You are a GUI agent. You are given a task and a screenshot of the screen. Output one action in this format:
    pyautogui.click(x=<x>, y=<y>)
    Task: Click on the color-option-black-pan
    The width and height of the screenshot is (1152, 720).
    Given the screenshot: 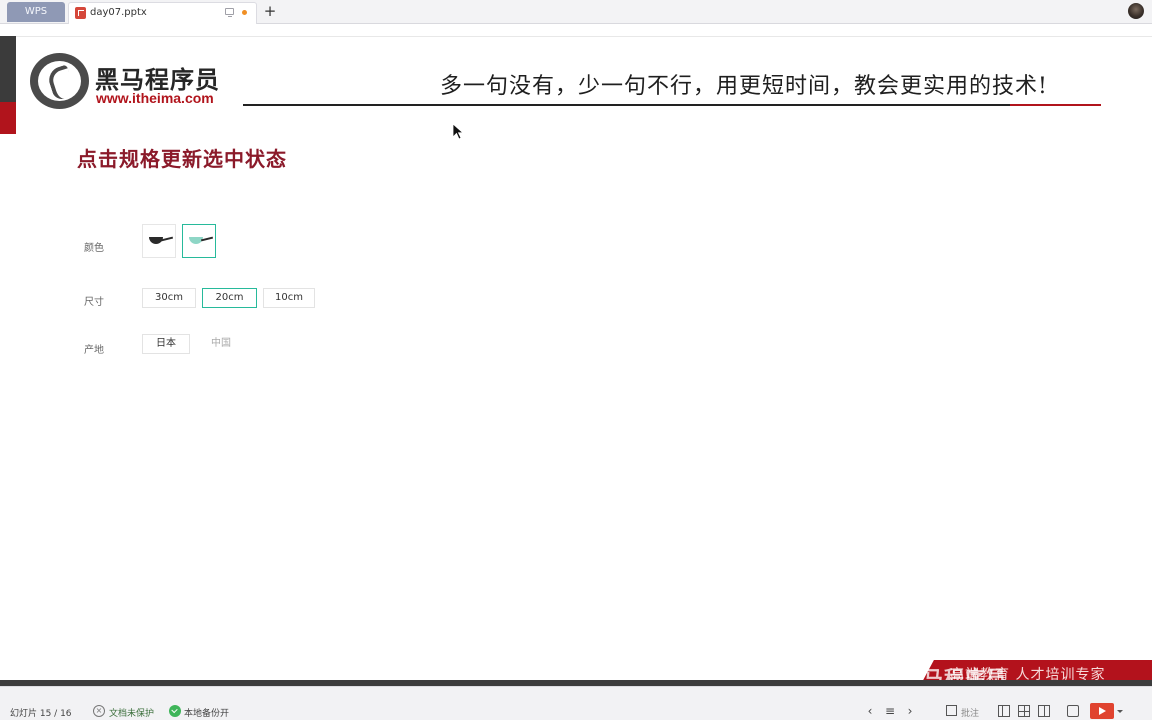 What is the action you would take?
    pyautogui.click(x=159, y=241)
    